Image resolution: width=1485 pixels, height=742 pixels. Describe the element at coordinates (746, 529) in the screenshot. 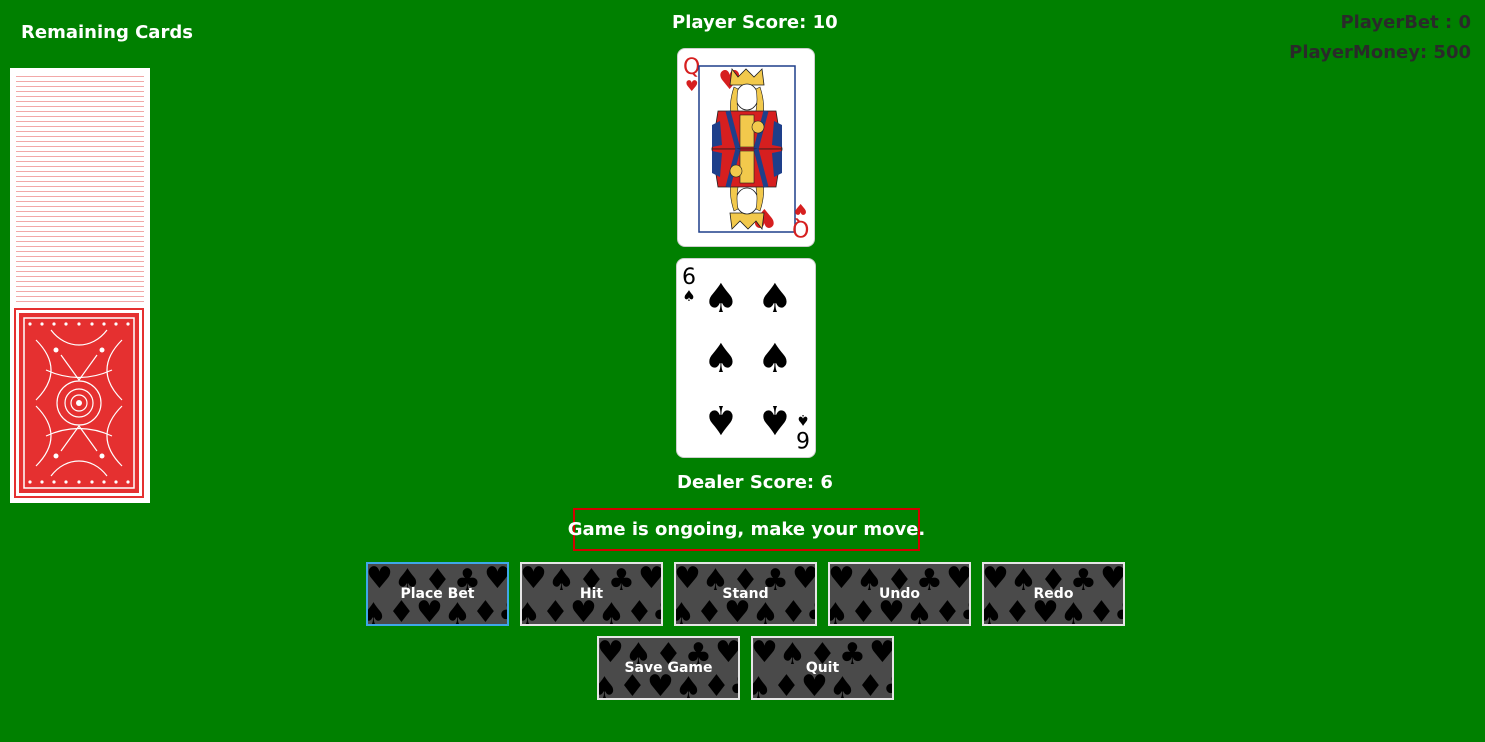

I see `game-status-message: Game is ongoing, make your move.` at that location.